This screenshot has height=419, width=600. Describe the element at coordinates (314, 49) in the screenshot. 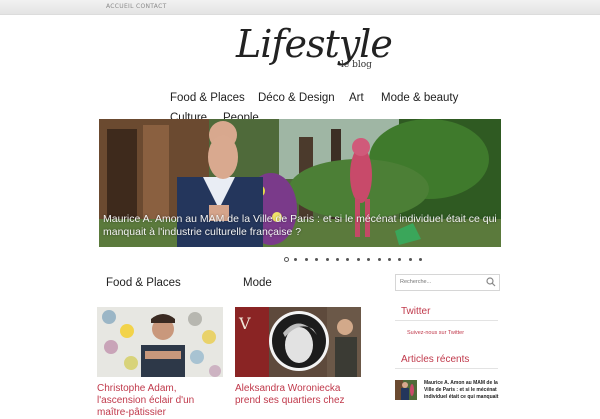

I see `site-logo: Lifestyle le blog` at that location.